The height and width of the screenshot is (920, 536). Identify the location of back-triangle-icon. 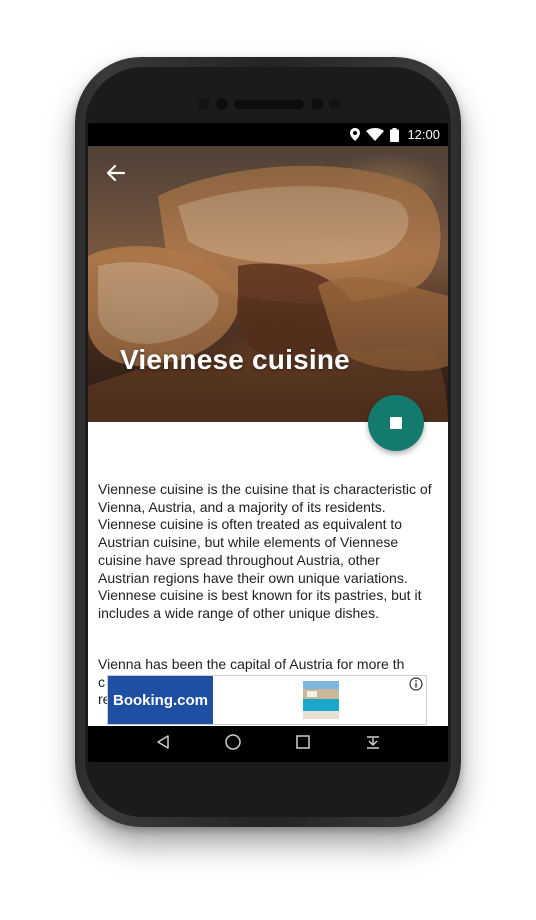
(163, 744).